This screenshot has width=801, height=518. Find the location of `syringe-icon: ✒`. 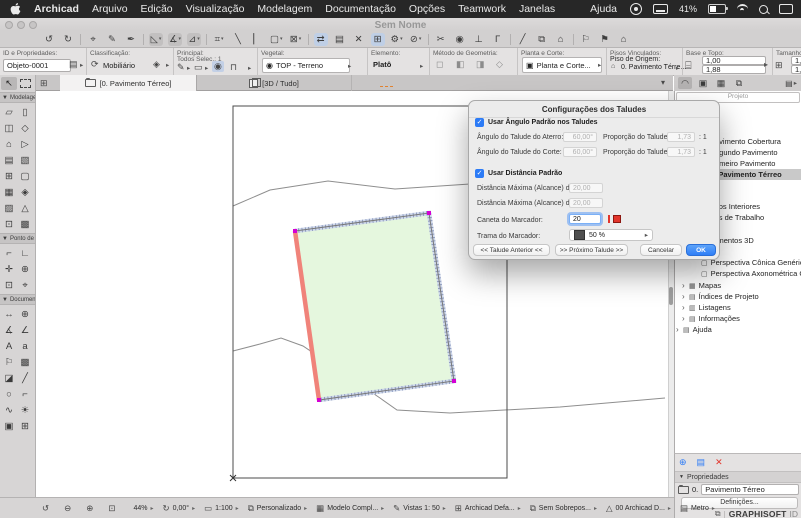

syringe-icon: ✒ is located at coordinates (131, 39).